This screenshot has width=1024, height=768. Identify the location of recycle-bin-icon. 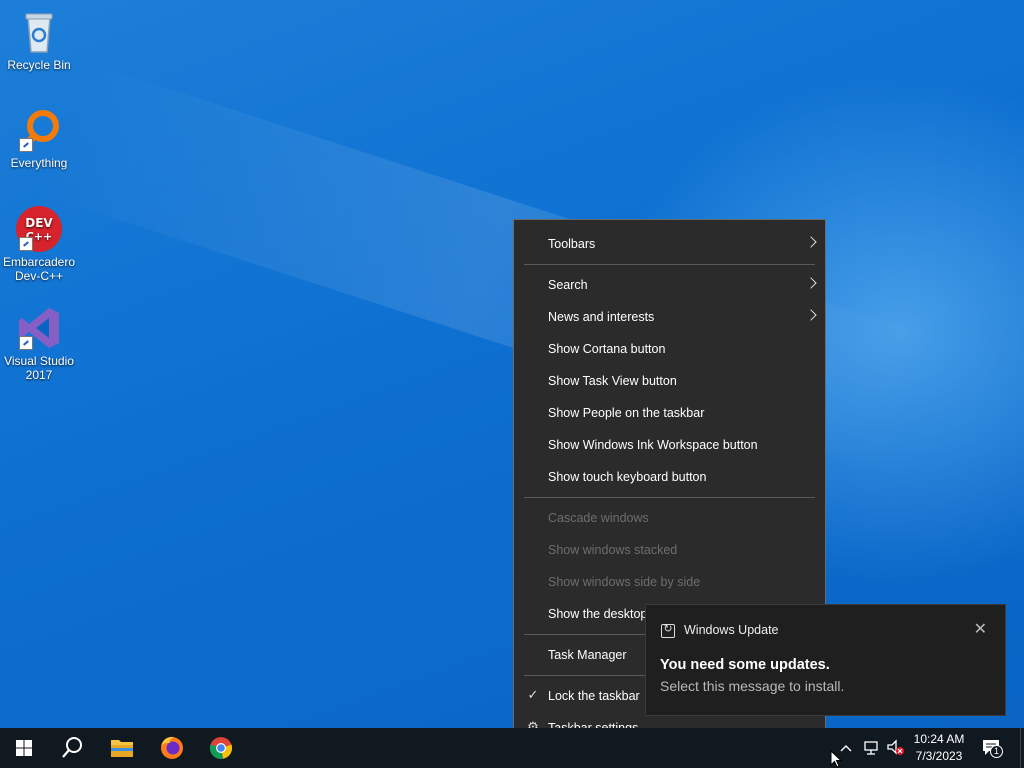
(39, 32).